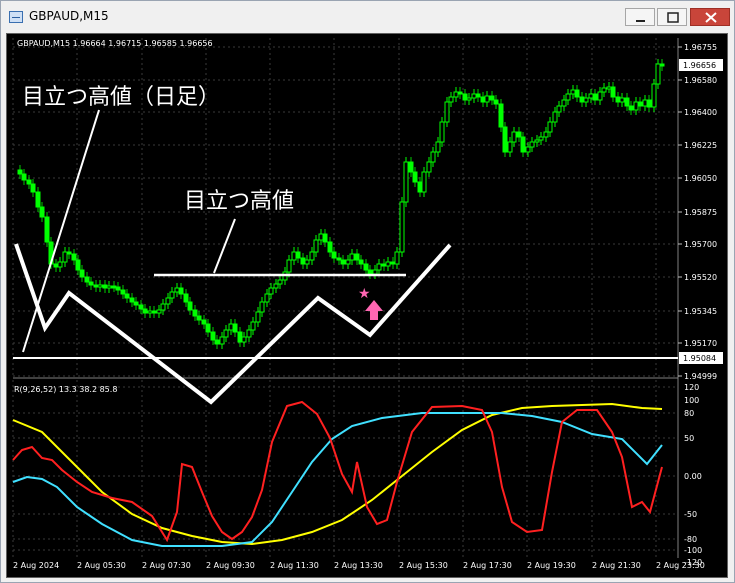 This screenshot has height=583, width=735. What do you see at coordinates (616, 565) in the screenshot?
I see `time-tick-label: 2 Aug 21:30` at bounding box center [616, 565].